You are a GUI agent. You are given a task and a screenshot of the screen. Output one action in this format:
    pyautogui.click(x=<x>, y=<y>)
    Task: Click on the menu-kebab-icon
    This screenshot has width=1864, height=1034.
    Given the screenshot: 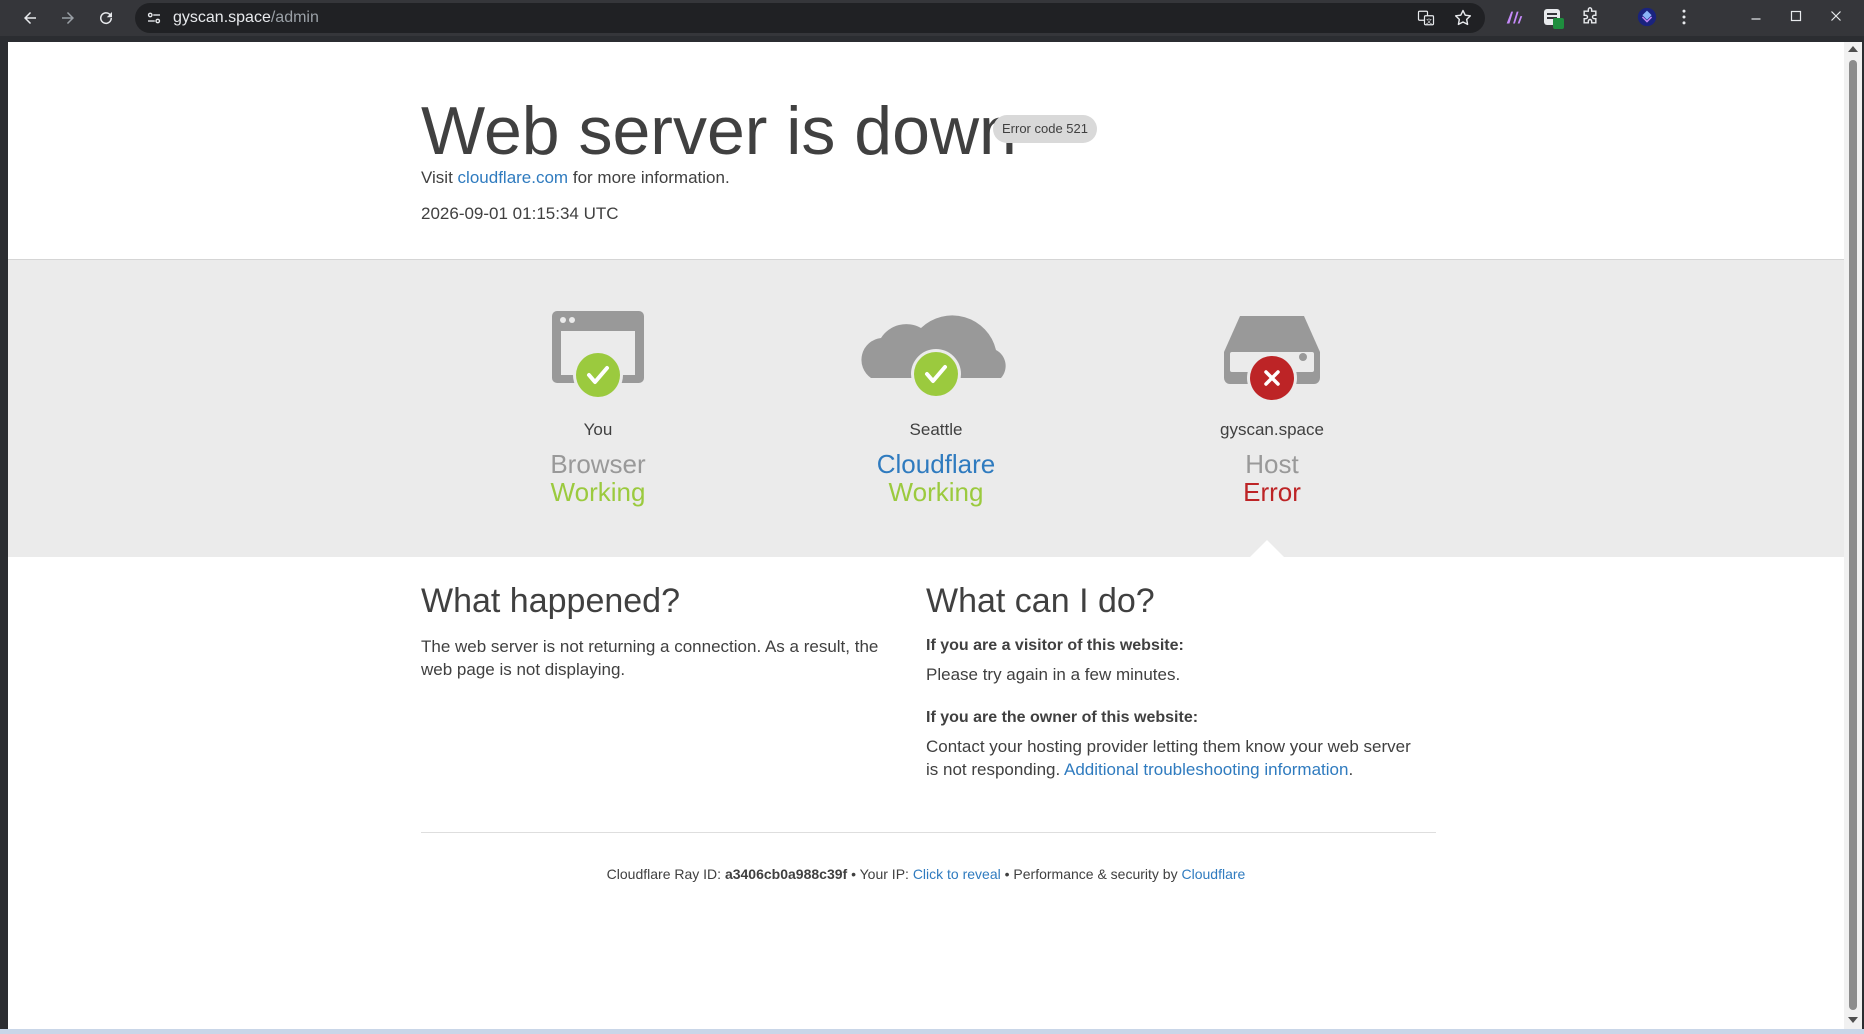 What is the action you would take?
    pyautogui.click(x=1684, y=17)
    